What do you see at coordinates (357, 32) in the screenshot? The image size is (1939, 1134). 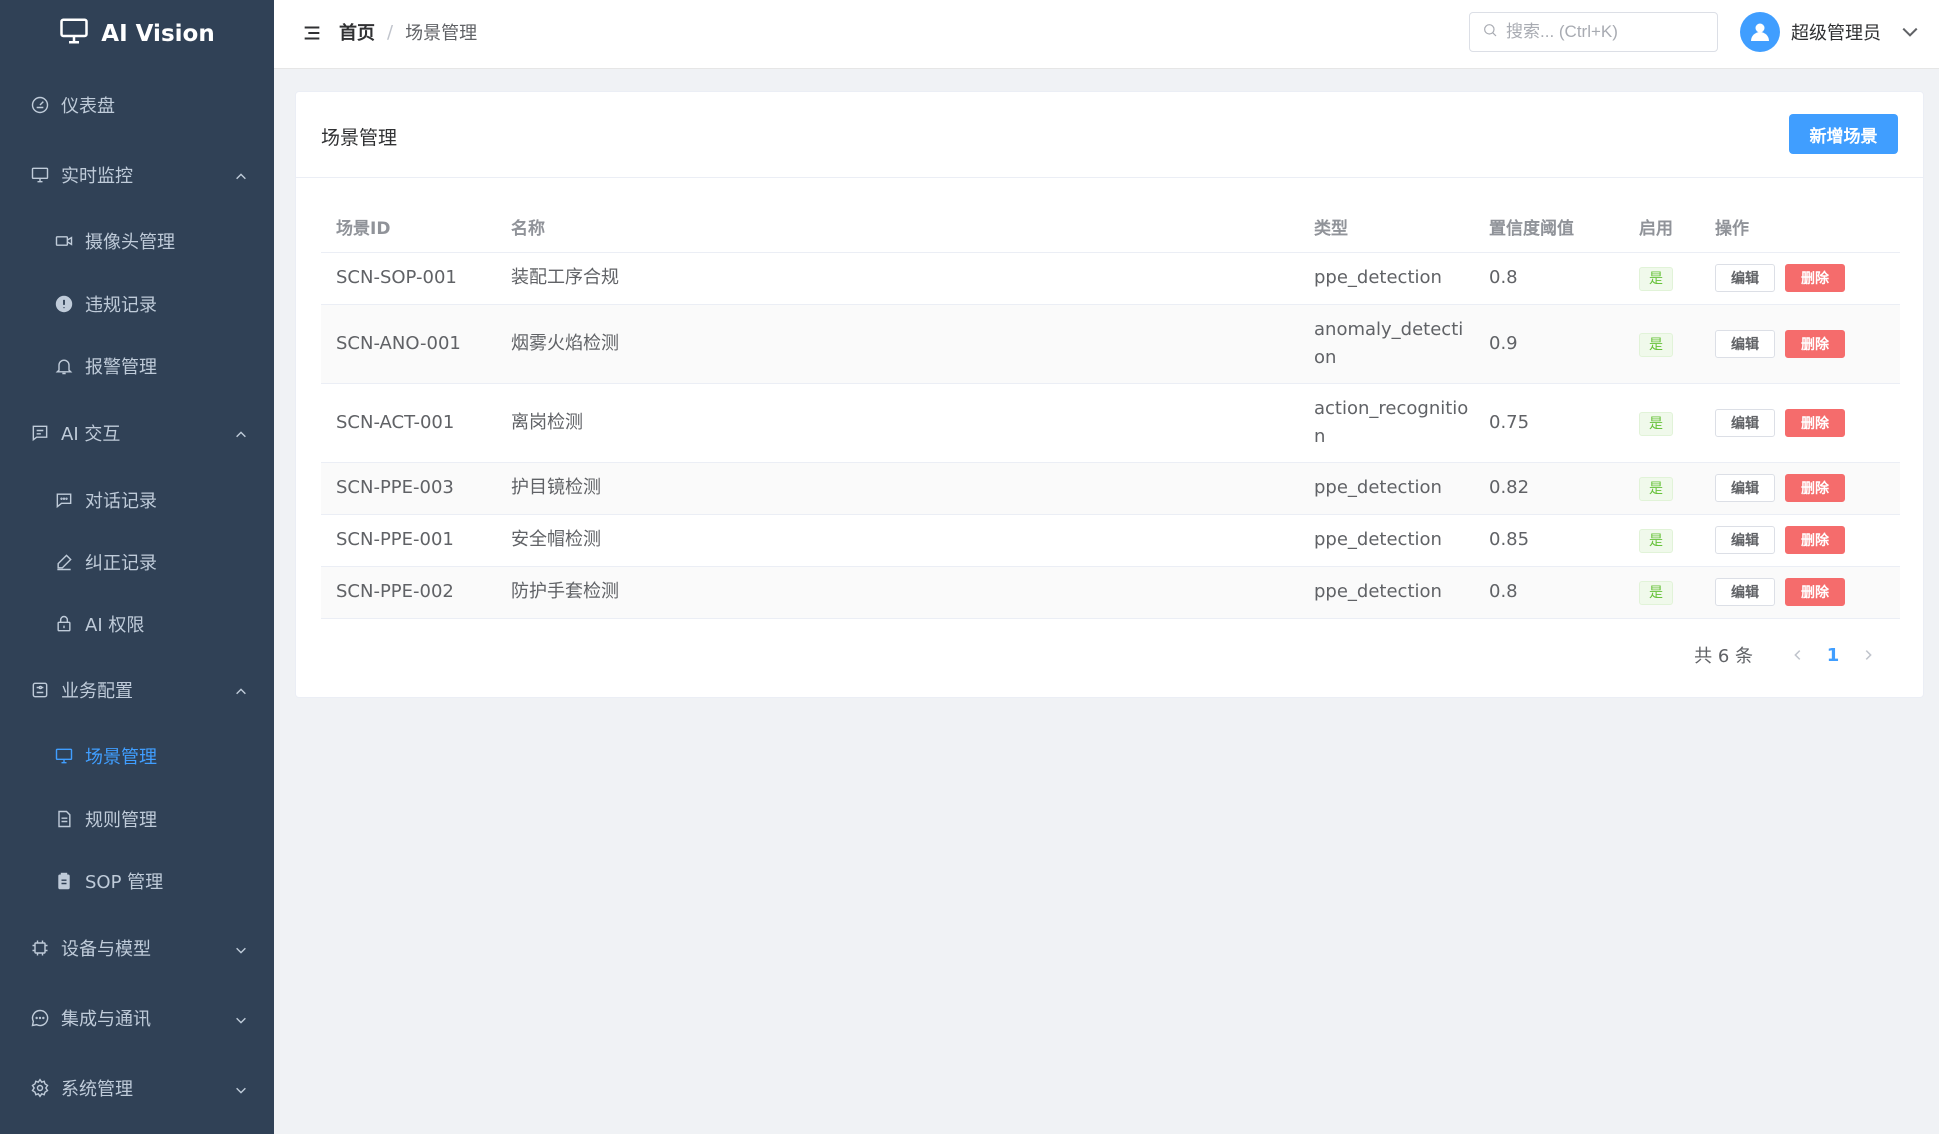 I see `breadcrumb-home: 首页` at bounding box center [357, 32].